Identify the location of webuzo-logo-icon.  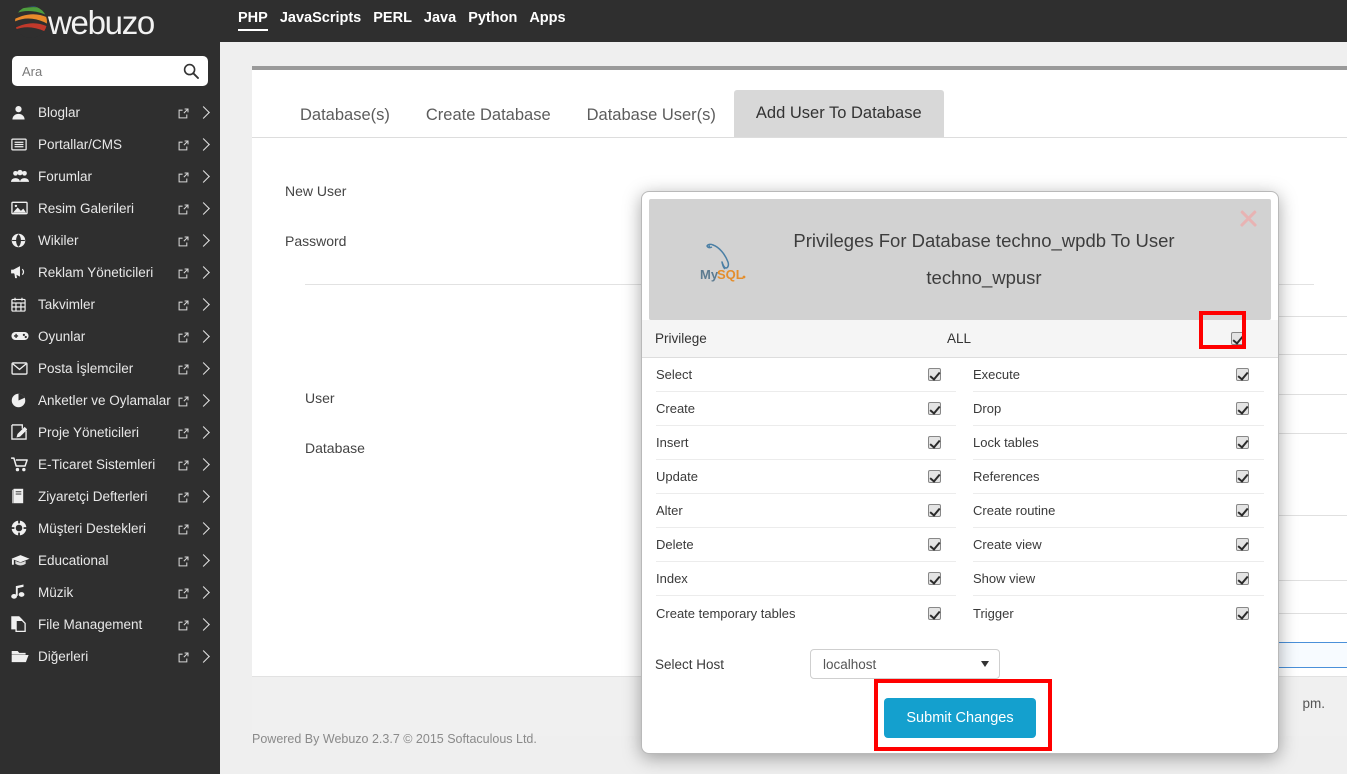
(31, 22).